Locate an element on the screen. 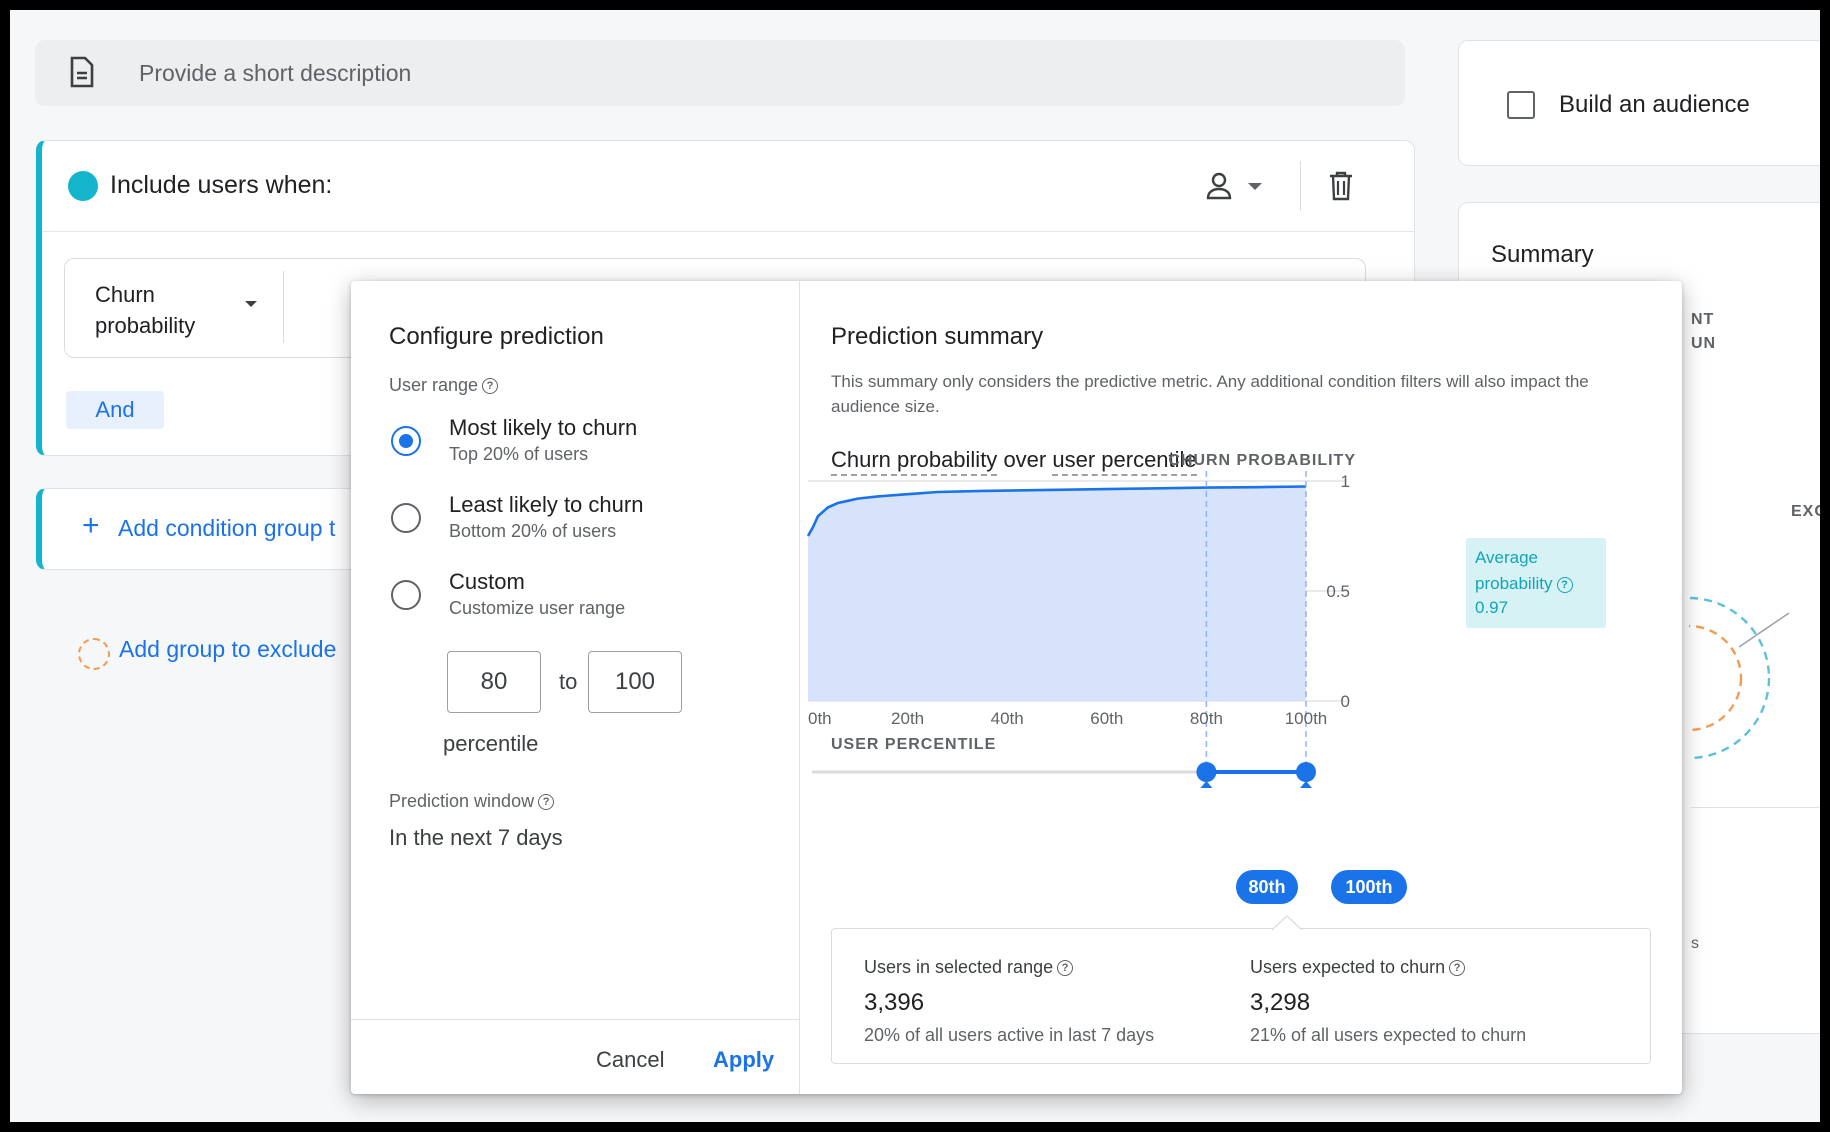 The width and height of the screenshot is (1830, 1132). chevron-down-icon is located at coordinates (251, 304).